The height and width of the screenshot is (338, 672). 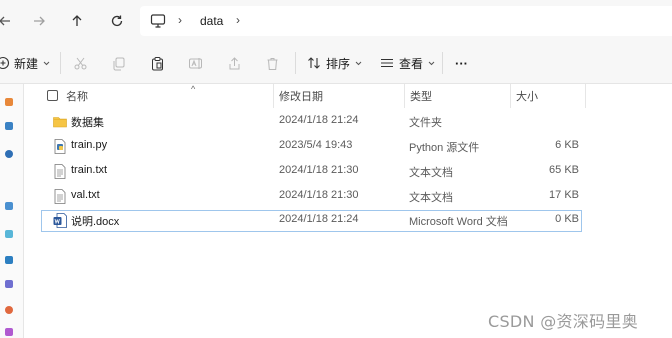 What do you see at coordinates (548, 96) in the screenshot?
I see `column-size: 大小` at bounding box center [548, 96].